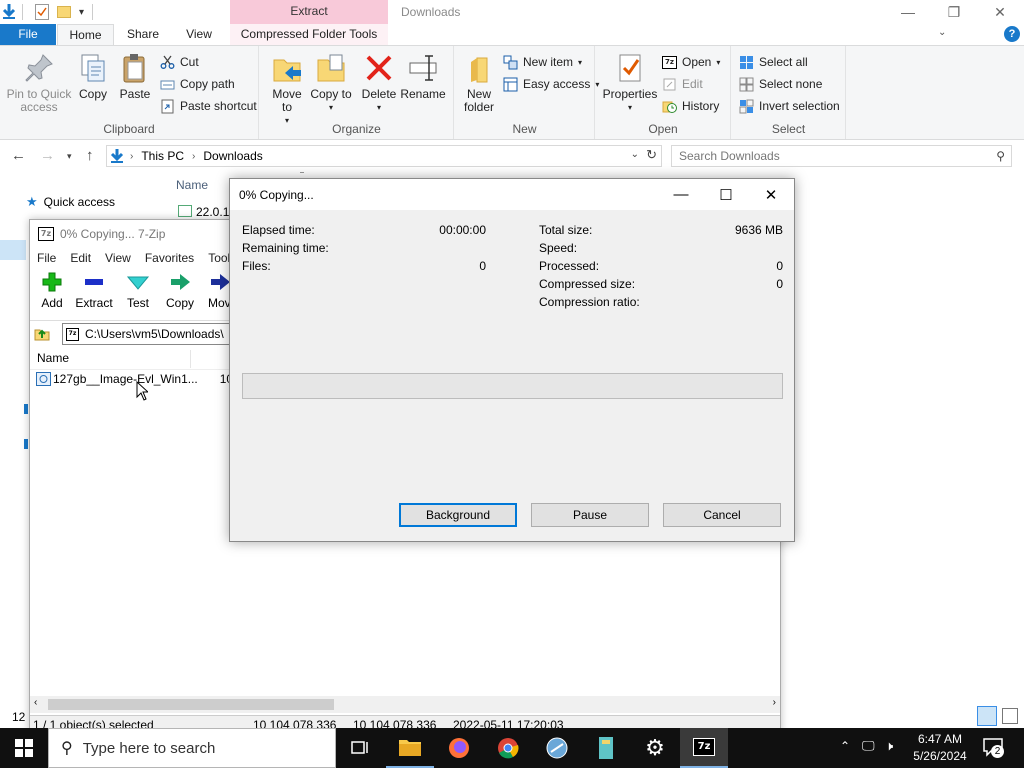  I want to click on column-header-name: Name, so click(192, 185).